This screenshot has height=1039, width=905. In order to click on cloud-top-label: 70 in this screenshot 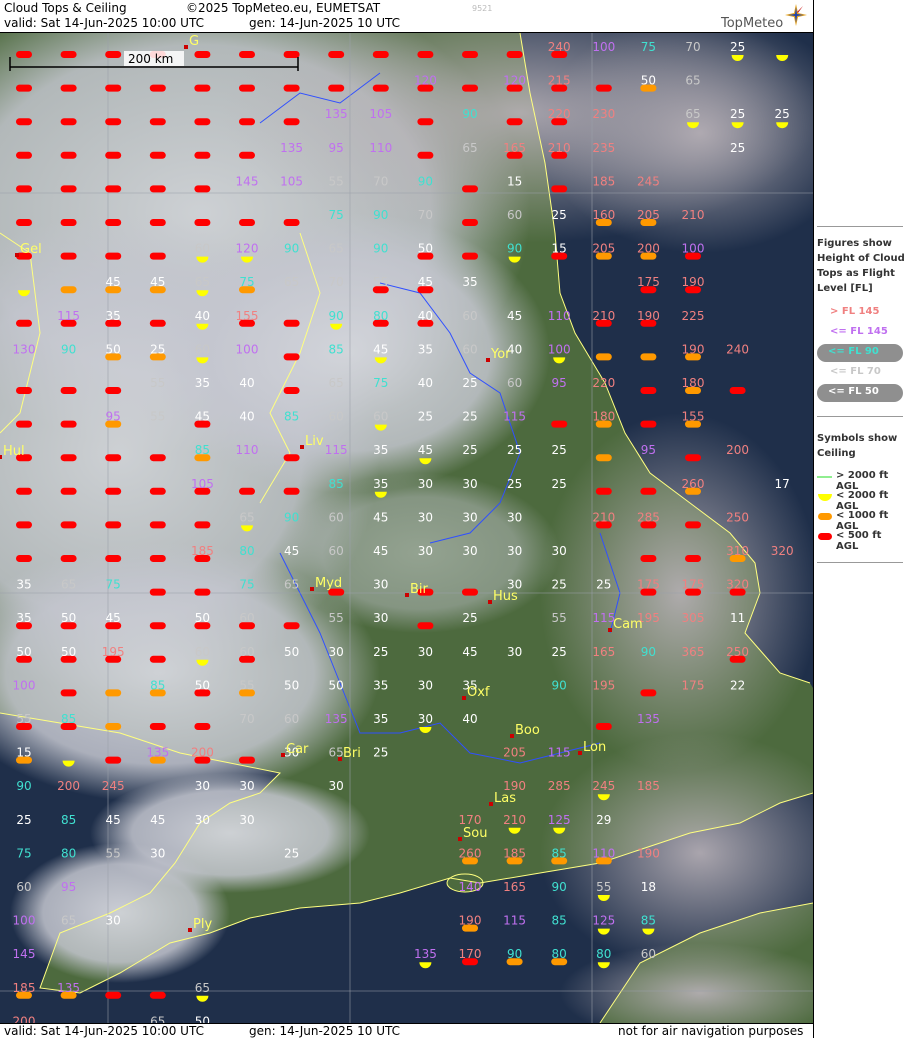, I will do `click(380, 181)`.